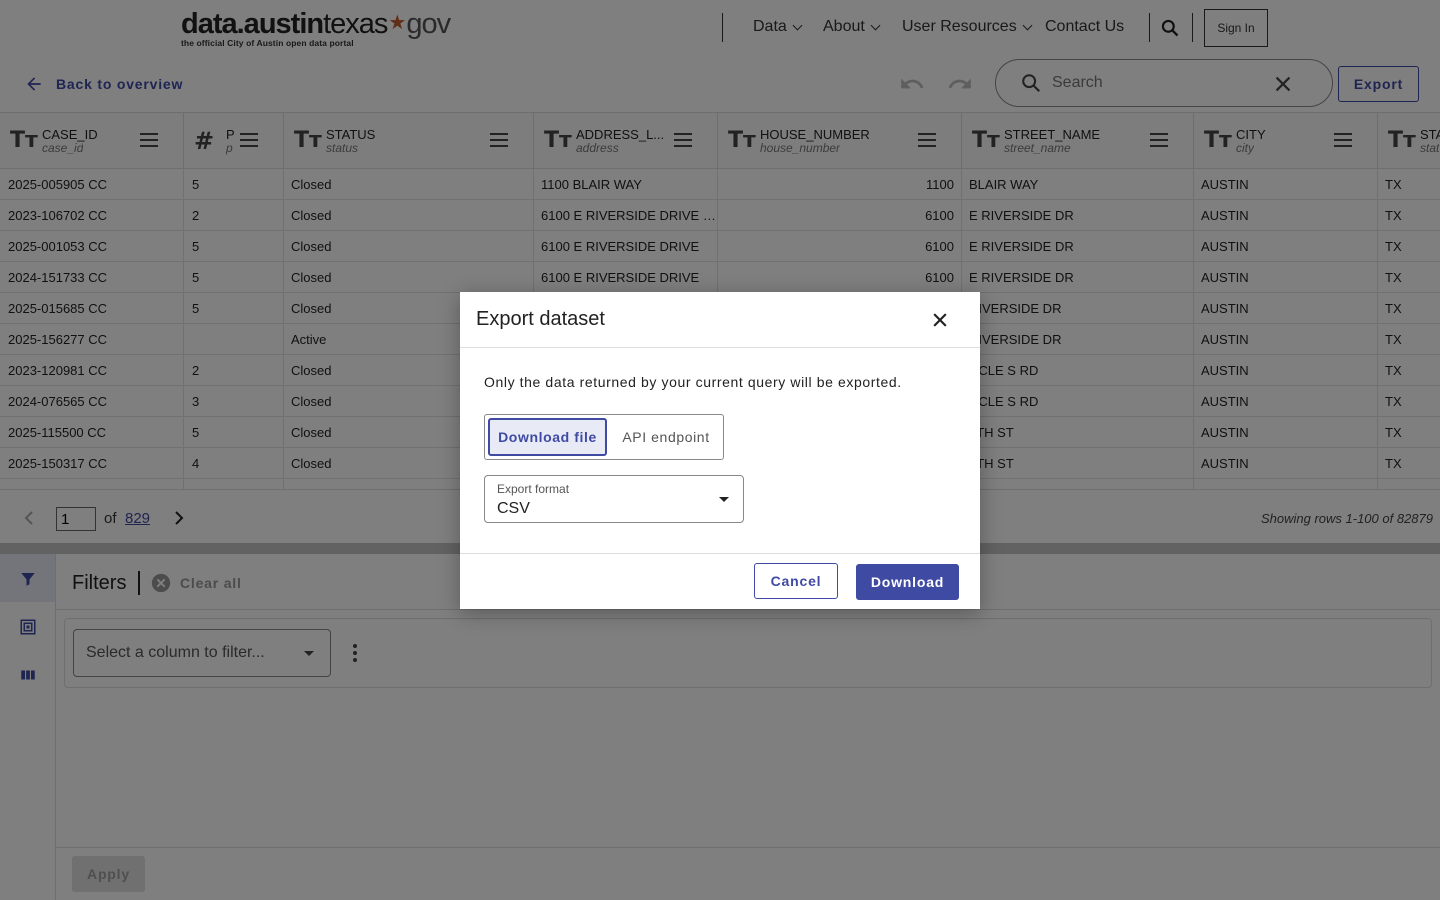 Image resolution: width=1440 pixels, height=900 pixels. I want to click on download-button: Download, so click(907, 582).